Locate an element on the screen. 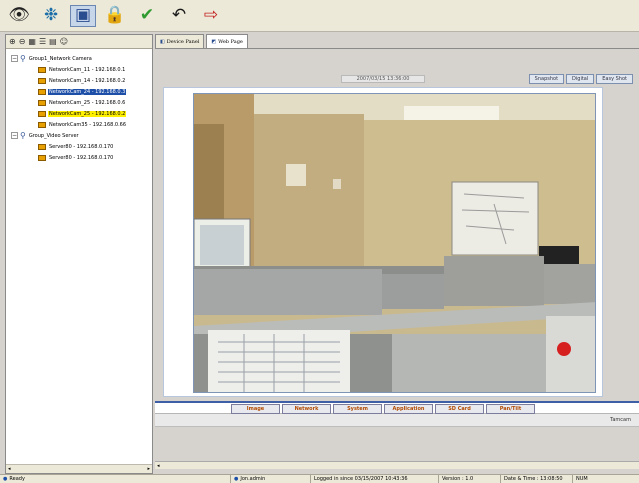  tree-camera-item: NetworkCam_25 - 192.168.0.6 is located at coordinates (79, 102).